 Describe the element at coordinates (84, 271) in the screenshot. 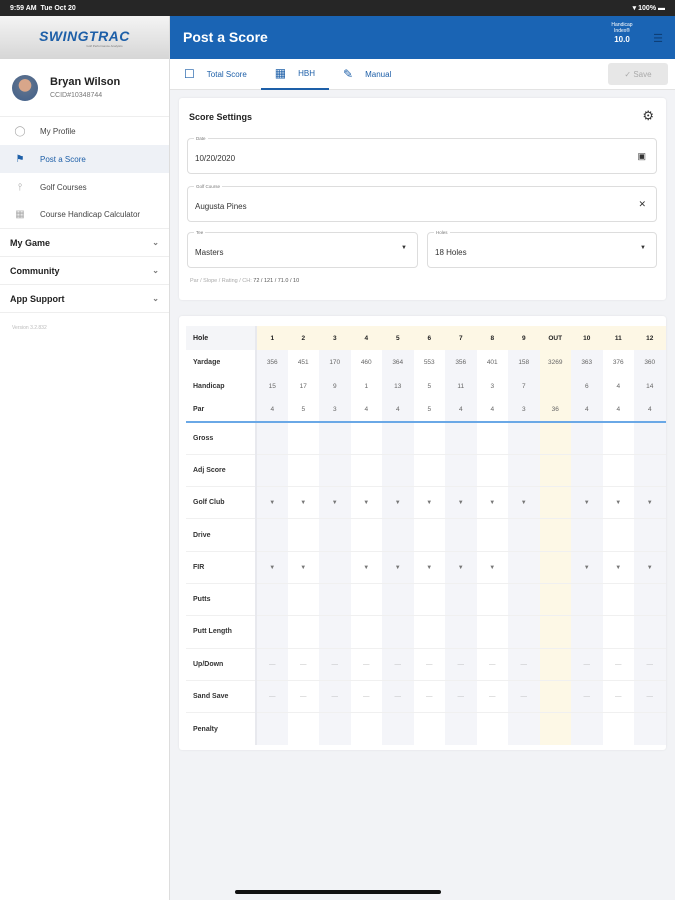

I see `sidebar-group-community: Community ⌄` at that location.